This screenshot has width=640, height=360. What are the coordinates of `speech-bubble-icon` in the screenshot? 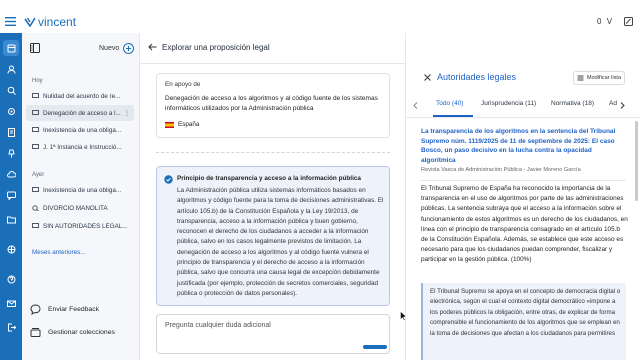 It's located at (35, 309).